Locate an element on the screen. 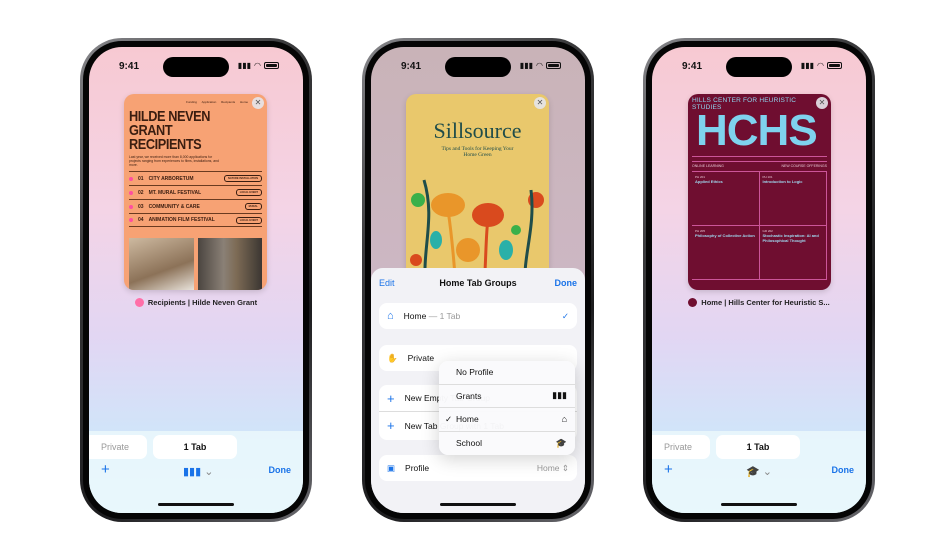 This screenshot has height=542, width=949. site-nav: Funding Application Recipients Home is located at coordinates (217, 102).